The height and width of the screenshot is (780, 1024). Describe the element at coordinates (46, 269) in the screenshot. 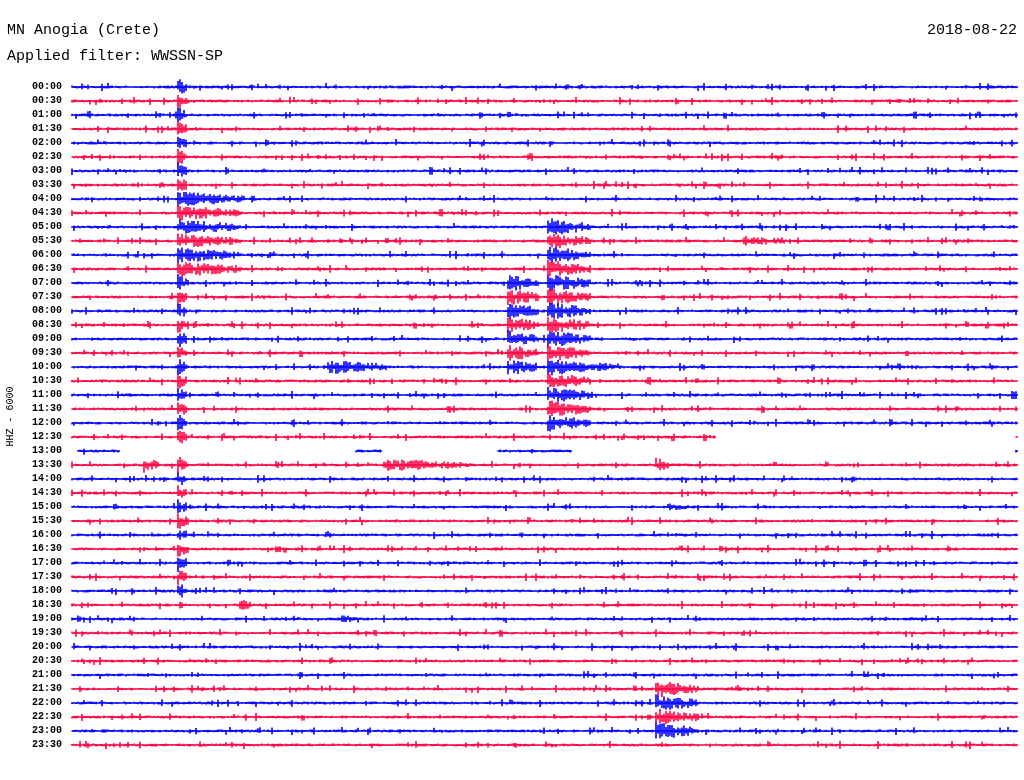

I see `time-label: 06:30` at that location.